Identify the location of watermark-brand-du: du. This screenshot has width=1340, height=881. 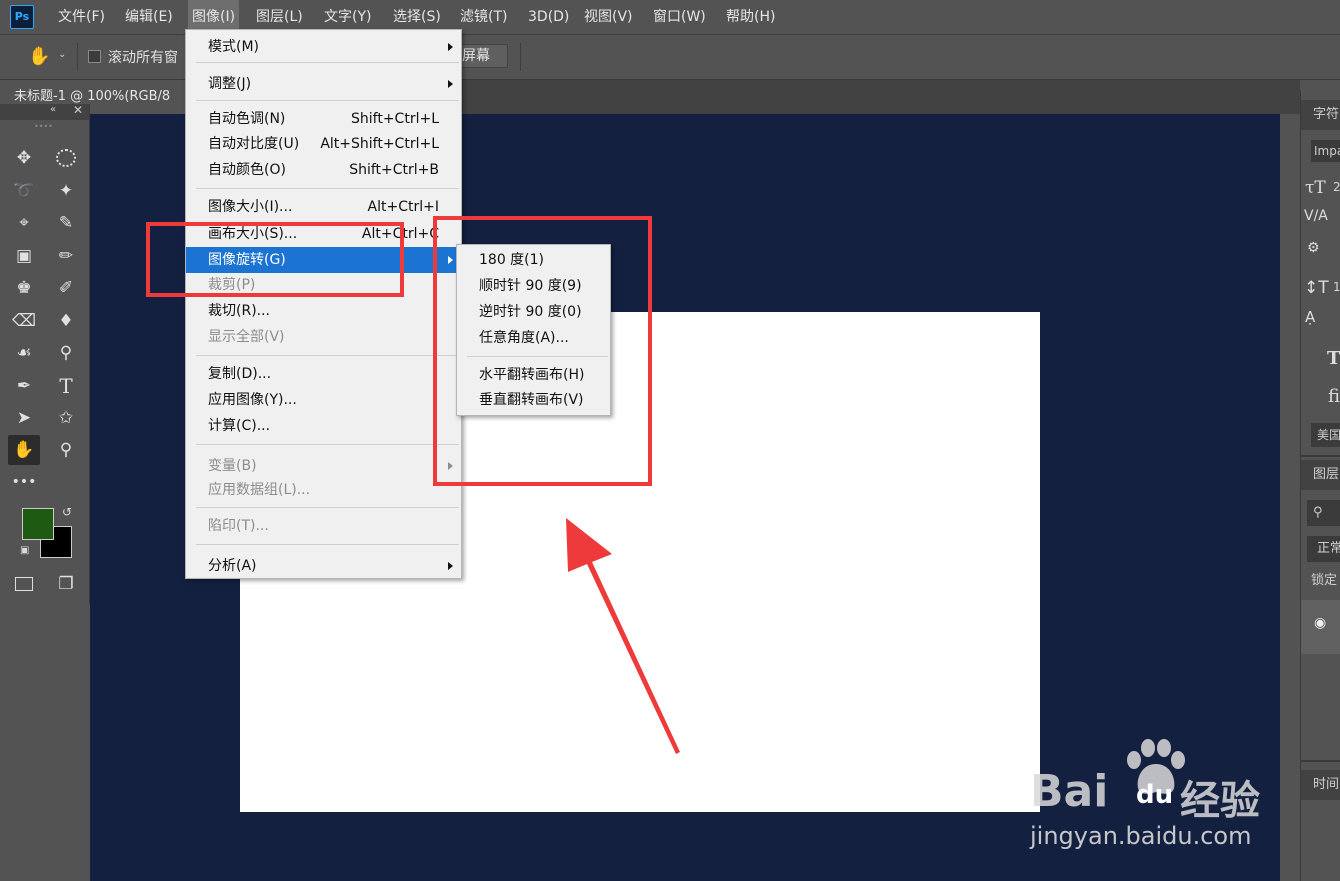
(1155, 795).